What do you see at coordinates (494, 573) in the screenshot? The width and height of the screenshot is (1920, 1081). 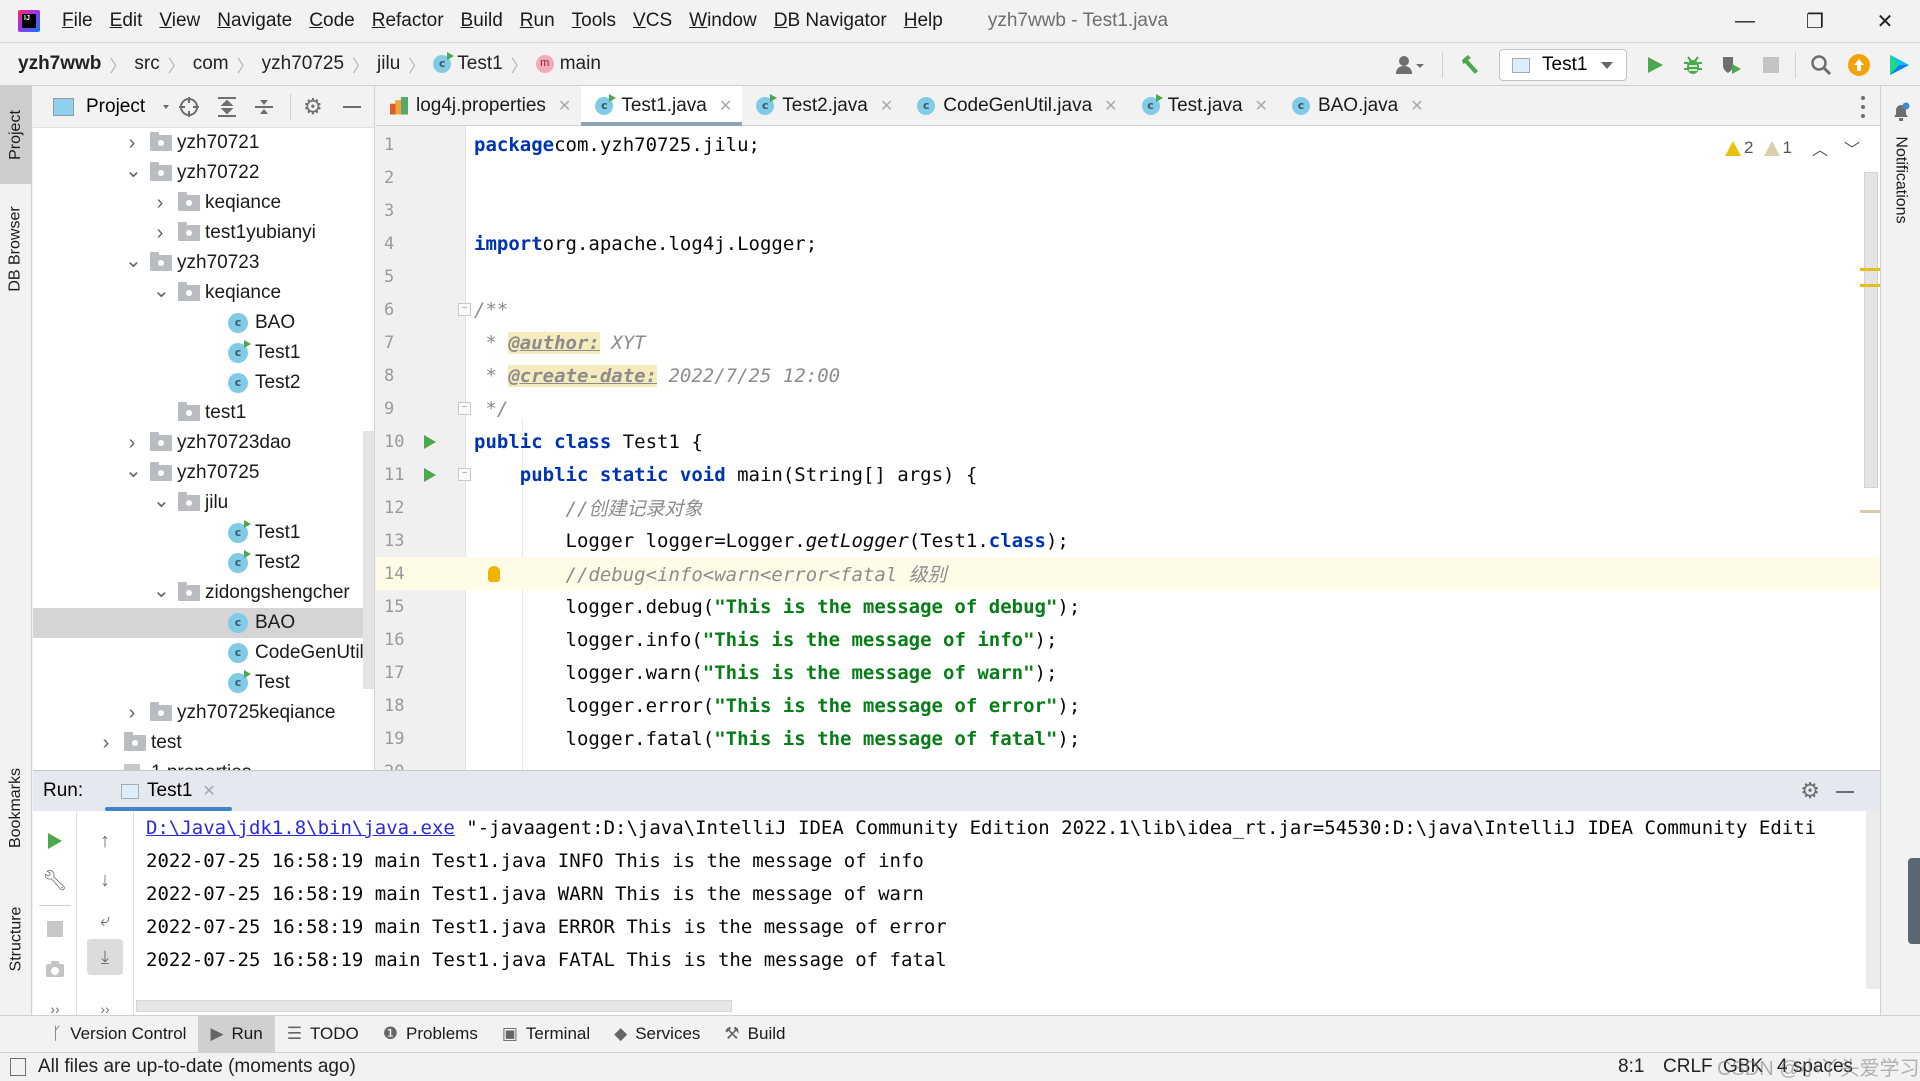 I see `intention-bulb-icon` at bounding box center [494, 573].